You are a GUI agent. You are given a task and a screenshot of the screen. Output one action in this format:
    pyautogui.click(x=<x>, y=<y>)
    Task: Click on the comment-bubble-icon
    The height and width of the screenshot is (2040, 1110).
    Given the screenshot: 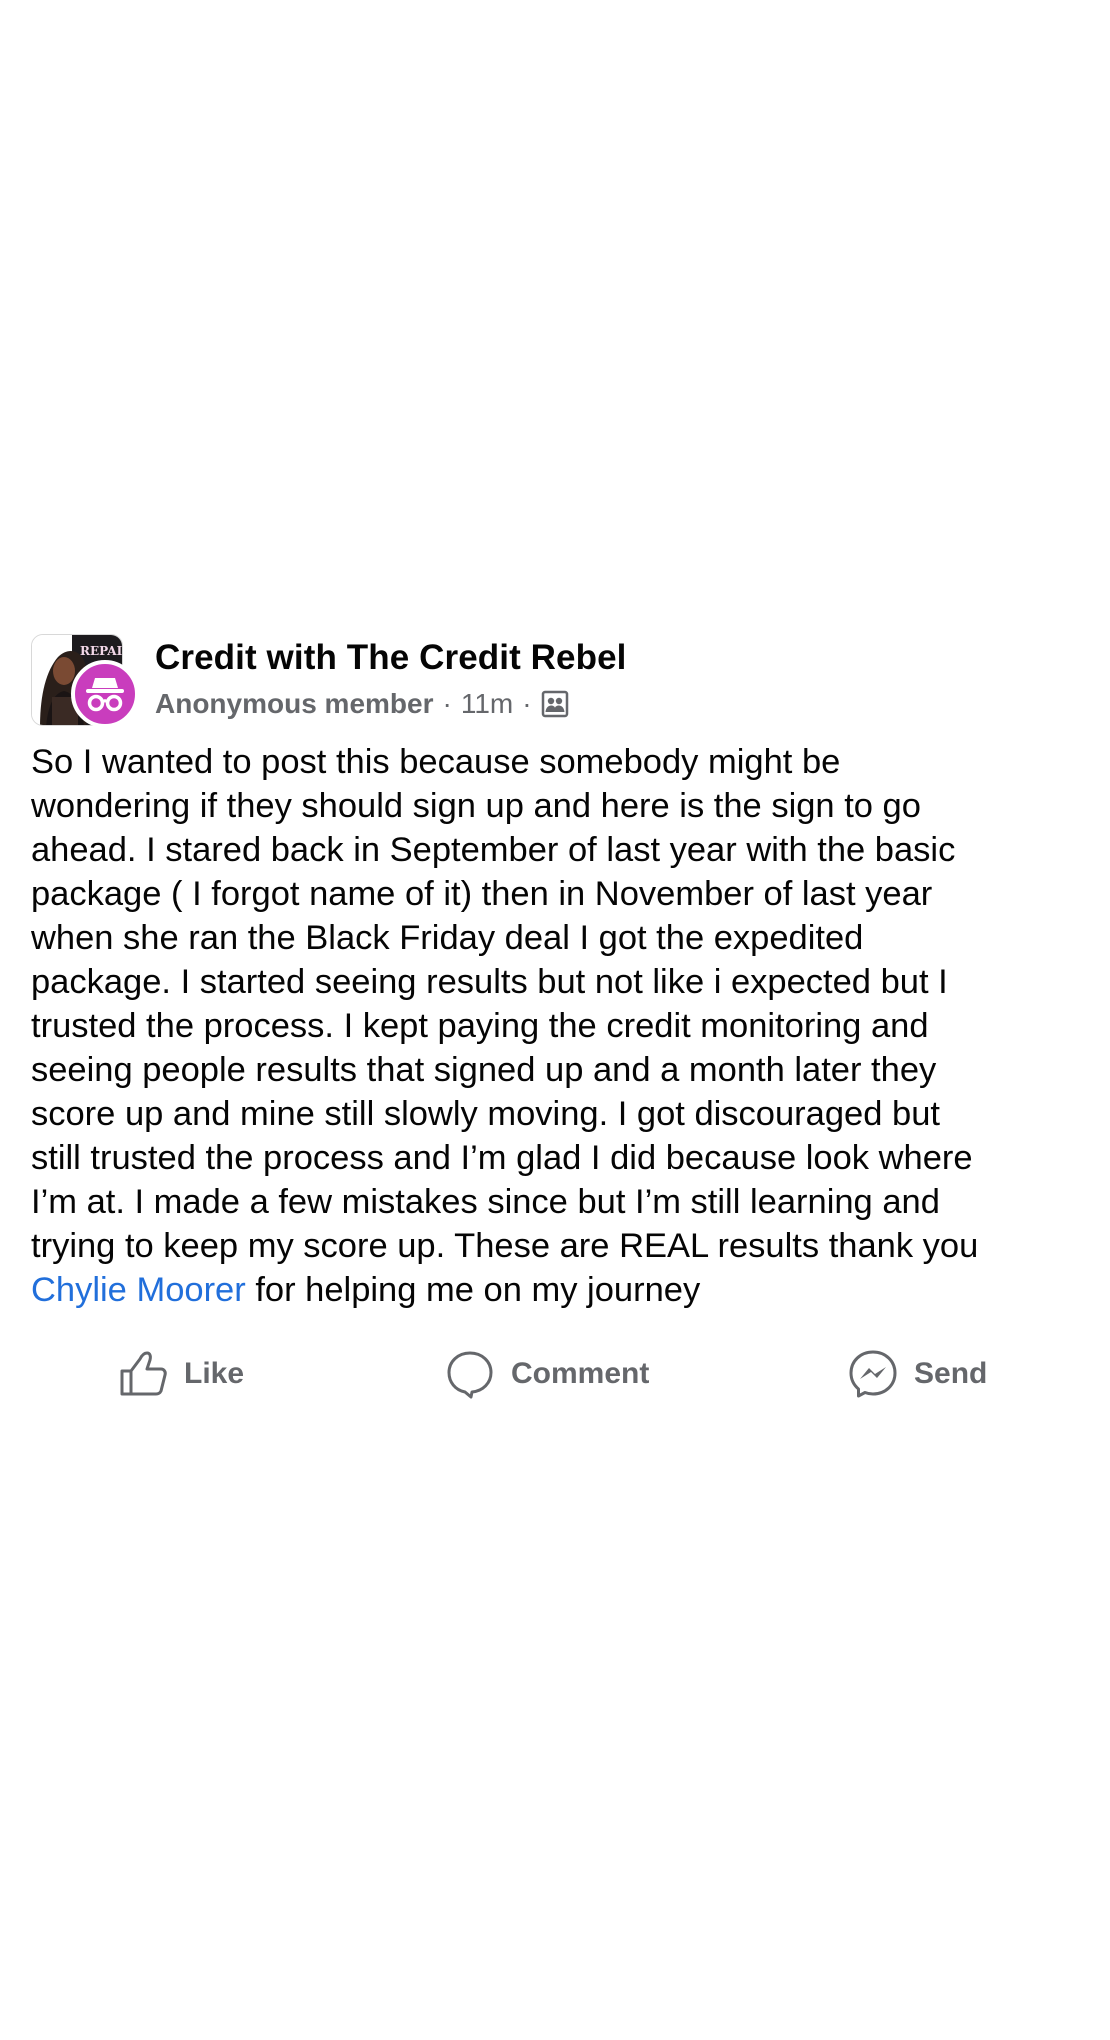 What is the action you would take?
    pyautogui.click(x=470, y=1375)
    